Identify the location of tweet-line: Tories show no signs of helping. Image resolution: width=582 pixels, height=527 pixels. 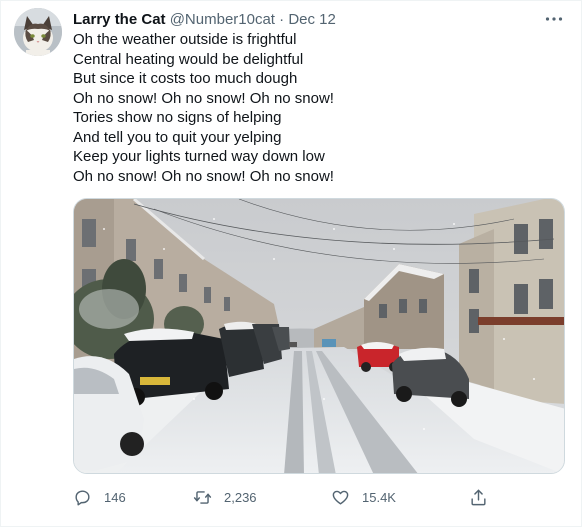
(177, 117).